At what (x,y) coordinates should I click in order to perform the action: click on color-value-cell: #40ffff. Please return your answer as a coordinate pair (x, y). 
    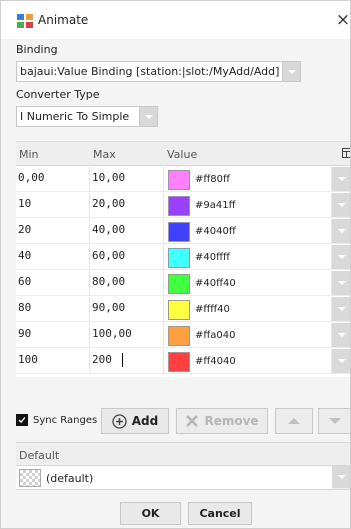
    Looking at the image, I should click on (248, 257).